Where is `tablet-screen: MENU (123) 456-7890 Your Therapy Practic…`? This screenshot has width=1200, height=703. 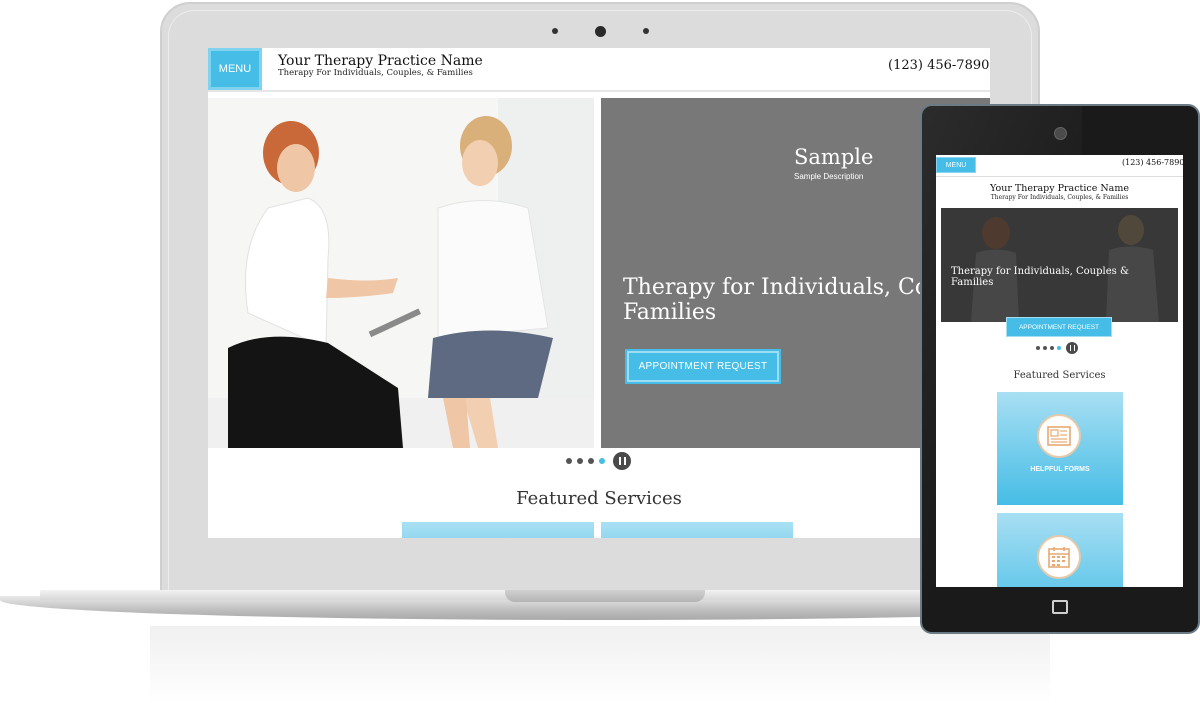 tablet-screen: MENU (123) 456-7890 Your Therapy Practic… is located at coordinates (1059, 371).